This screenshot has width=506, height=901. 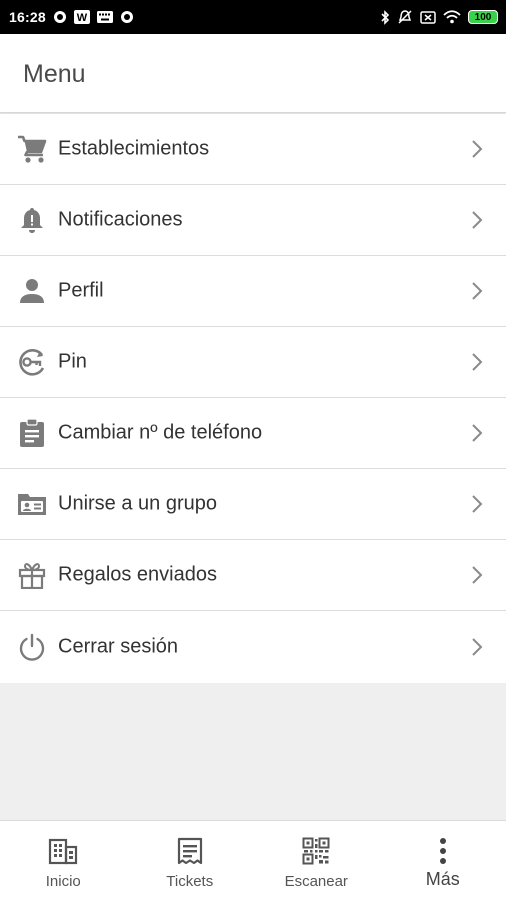 I want to click on menu-item-label: Perfil, so click(x=81, y=291).